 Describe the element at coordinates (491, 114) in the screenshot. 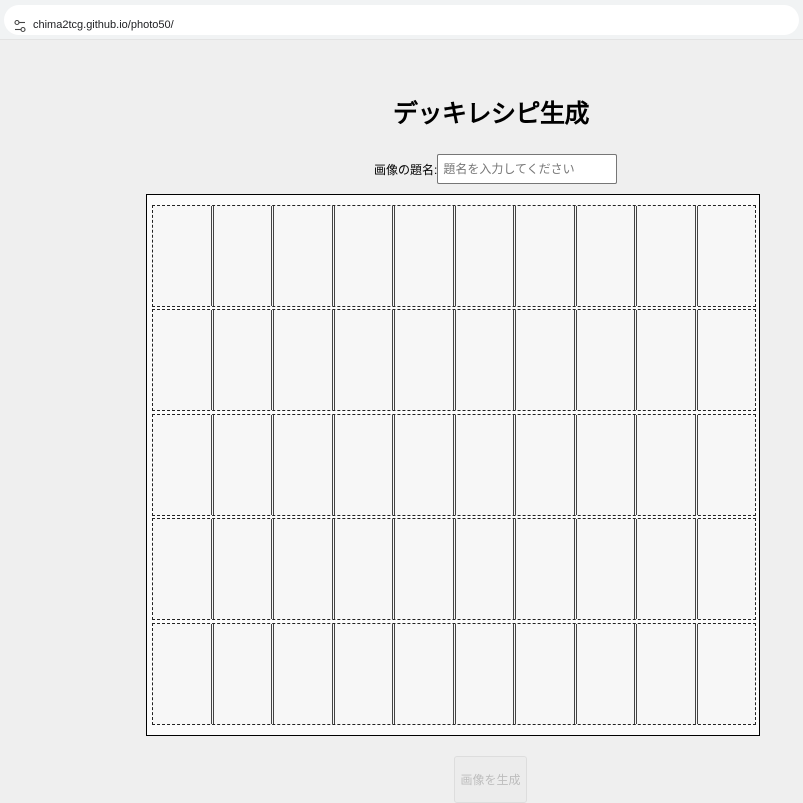

I see `page-title: デッキレシピ生成` at that location.